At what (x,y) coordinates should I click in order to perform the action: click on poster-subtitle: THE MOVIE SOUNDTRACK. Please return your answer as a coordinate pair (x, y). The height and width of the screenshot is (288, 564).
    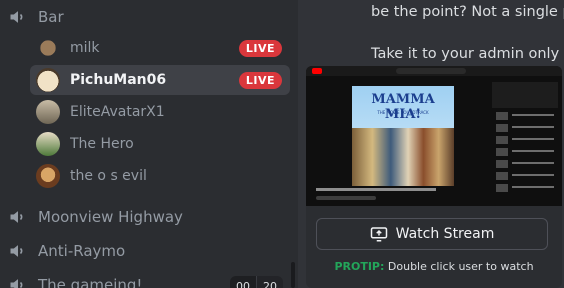
    Looking at the image, I should click on (403, 112).